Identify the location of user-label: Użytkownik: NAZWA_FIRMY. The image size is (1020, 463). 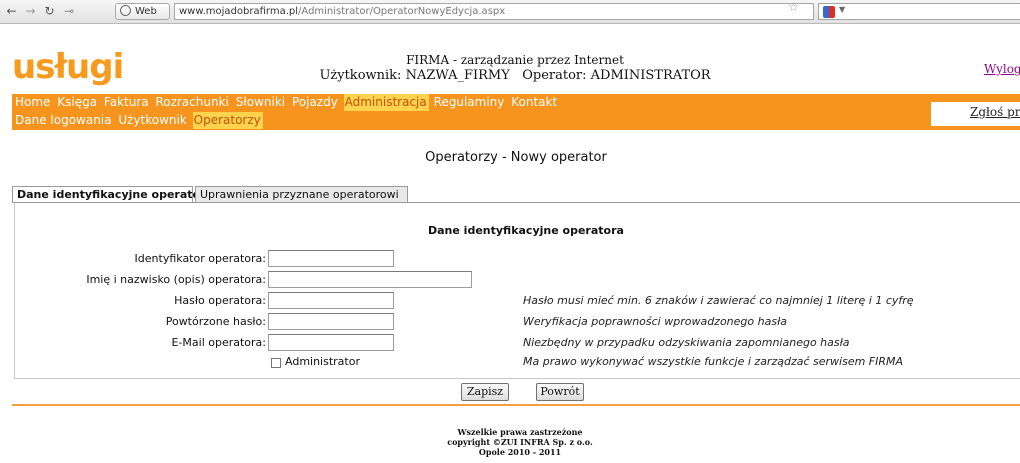
(414, 75).